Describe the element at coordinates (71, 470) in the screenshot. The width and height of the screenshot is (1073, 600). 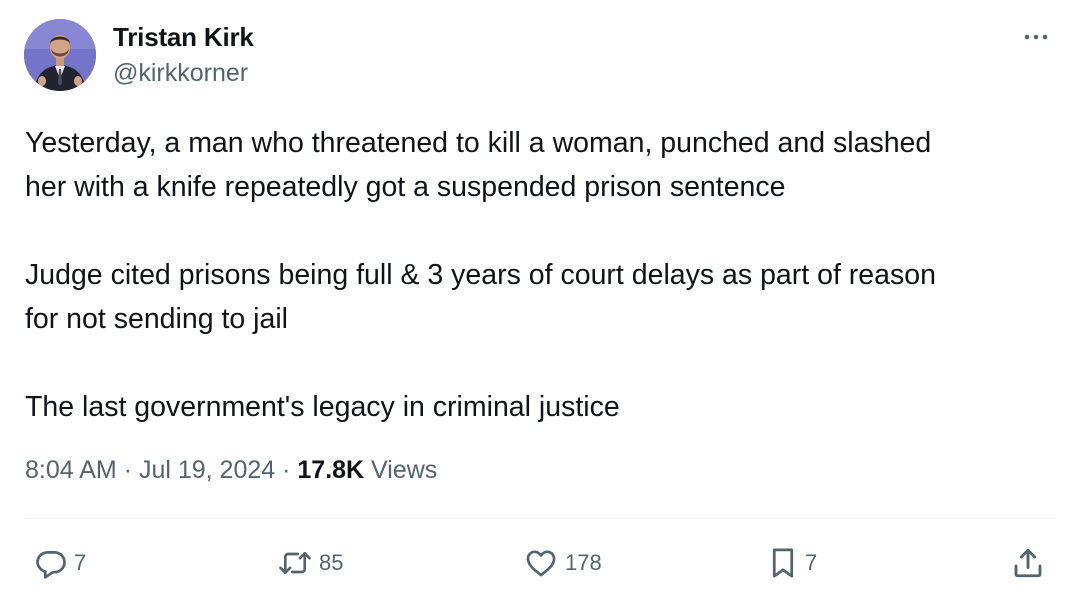
I see `tweet-time: 8:04 AM` at that location.